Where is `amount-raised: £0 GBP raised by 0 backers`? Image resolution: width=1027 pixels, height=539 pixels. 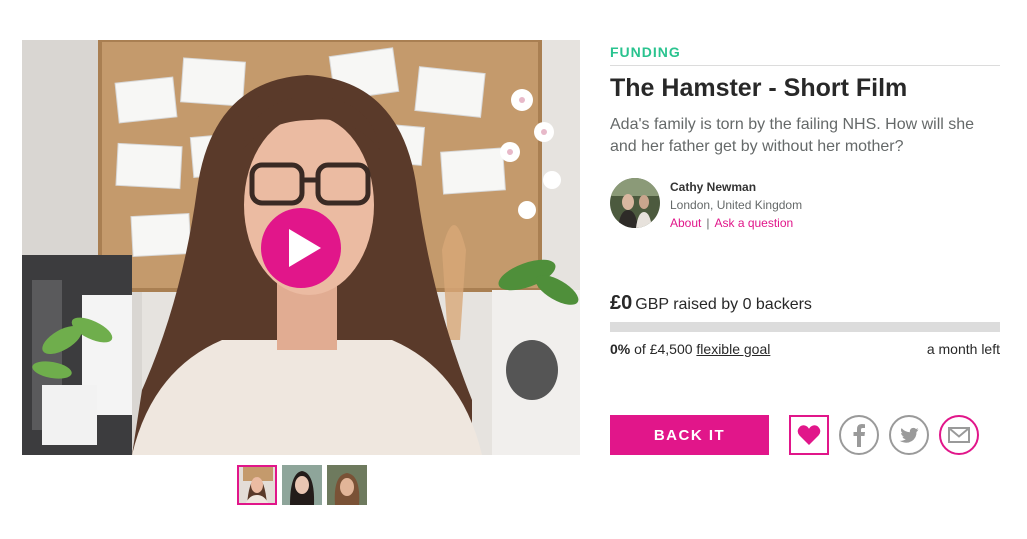
amount-raised: £0 GBP raised by 0 backers is located at coordinates (711, 303).